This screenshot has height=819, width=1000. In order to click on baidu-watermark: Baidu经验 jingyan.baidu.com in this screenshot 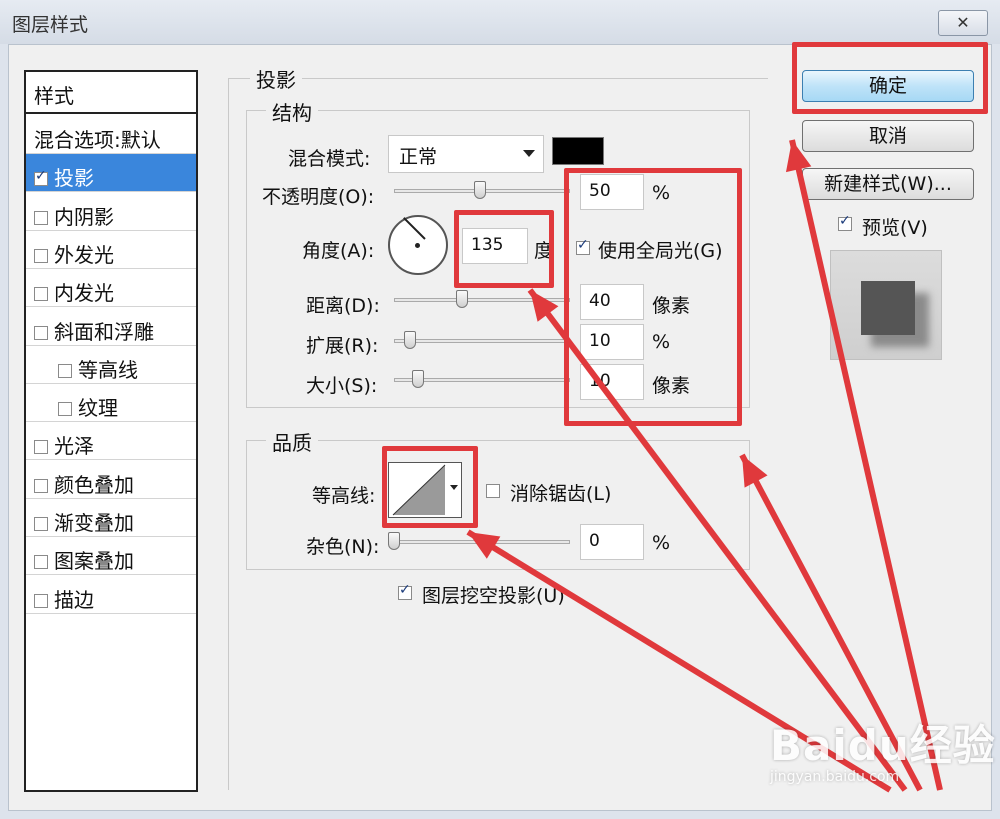, I will do `click(883, 748)`.